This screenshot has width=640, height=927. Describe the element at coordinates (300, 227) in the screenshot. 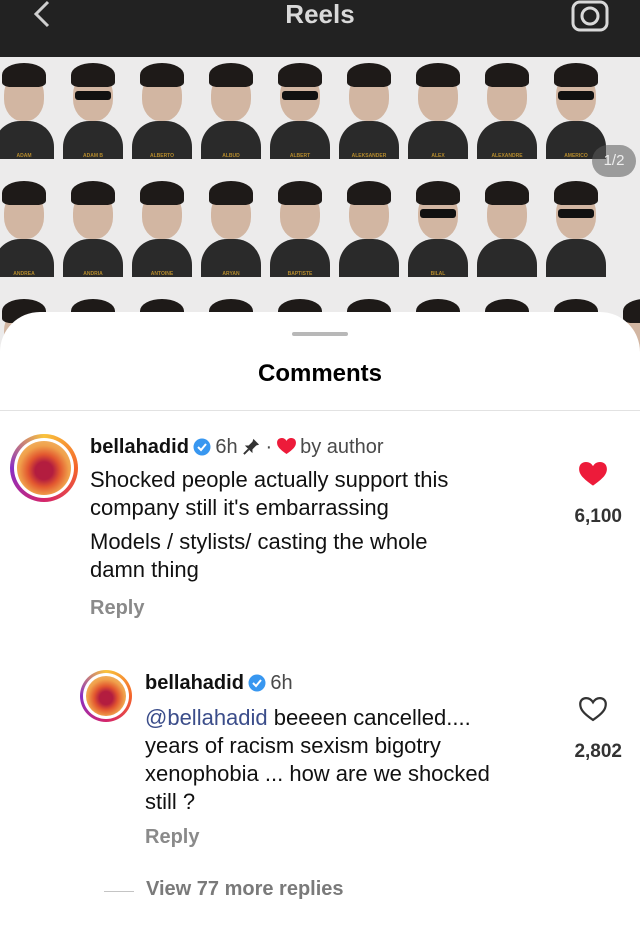

I see `reel-model-portrait: BAPTISTE` at that location.